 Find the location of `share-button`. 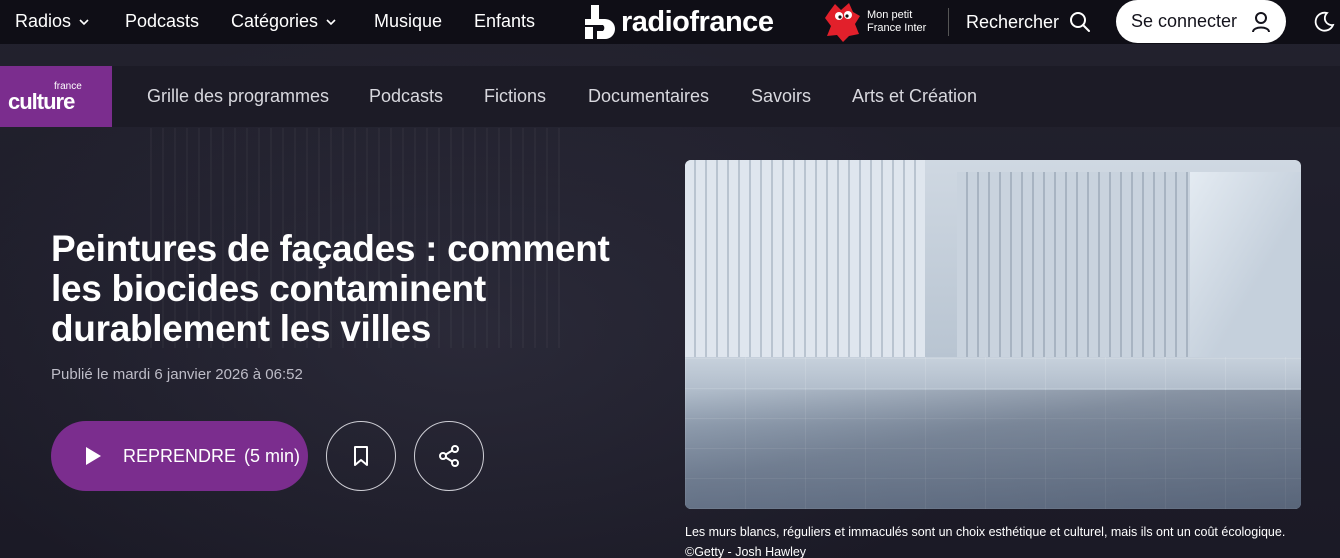

share-button is located at coordinates (449, 456).